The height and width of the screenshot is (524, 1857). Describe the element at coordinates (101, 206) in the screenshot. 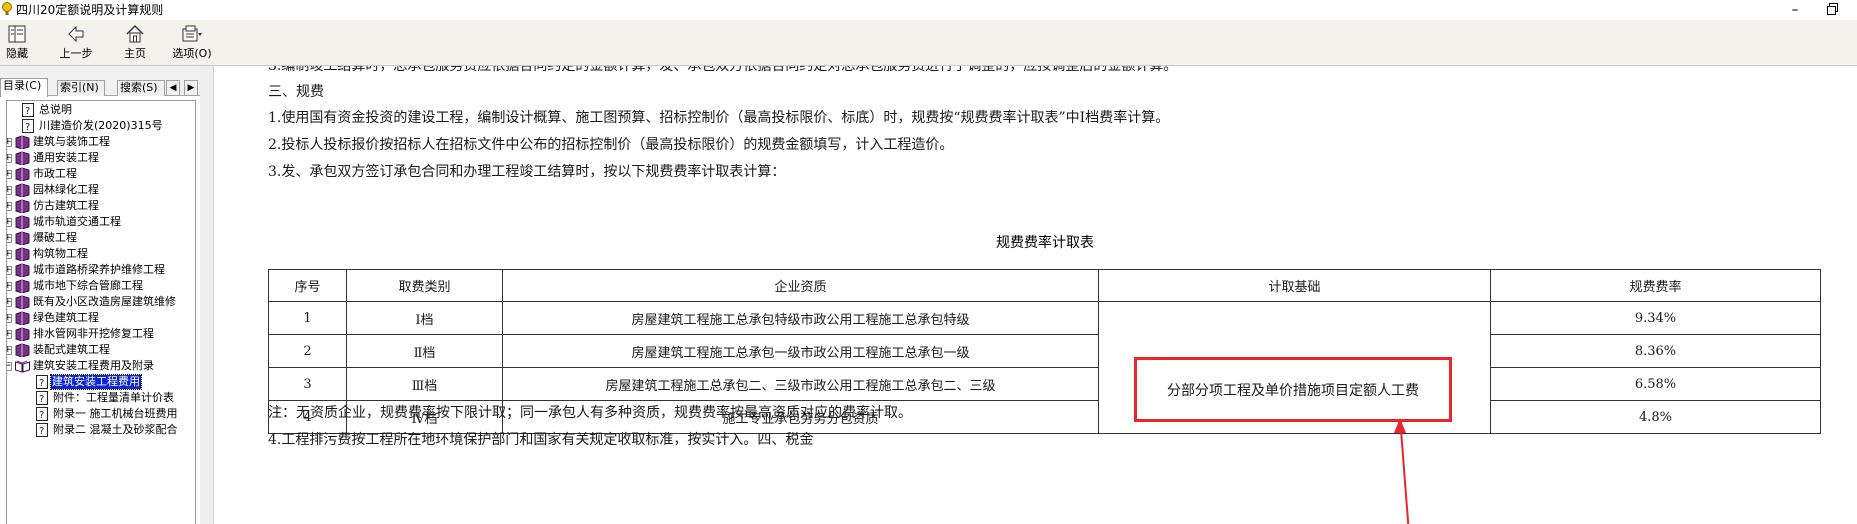

I see `tree-item: + 仿古建筑工程` at that location.